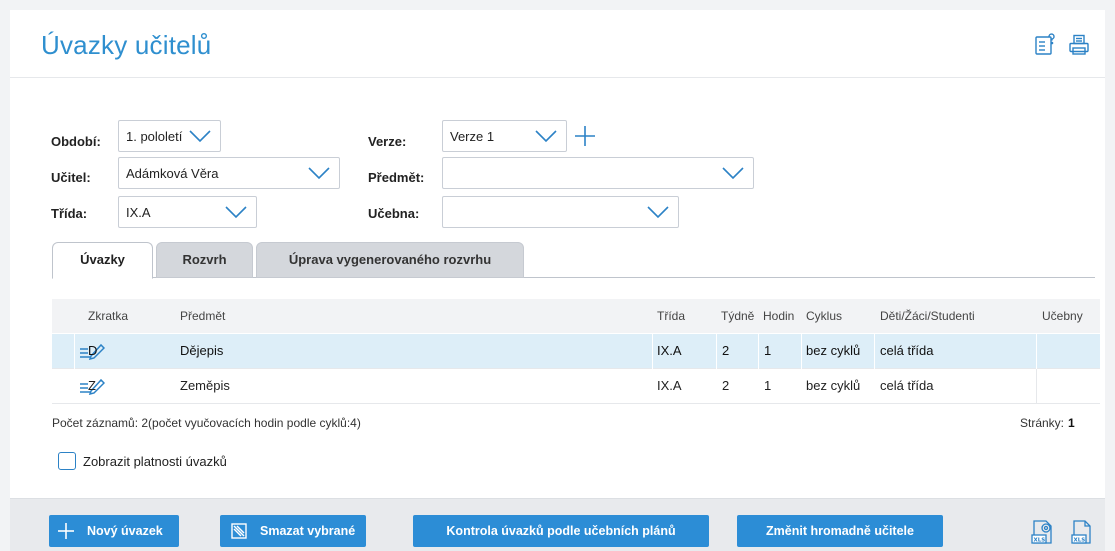 The width and height of the screenshot is (1115, 551). Describe the element at coordinates (561, 531) in the screenshot. I see `check-assignments-button: Kontrola úvazků podle učebních plánů` at that location.